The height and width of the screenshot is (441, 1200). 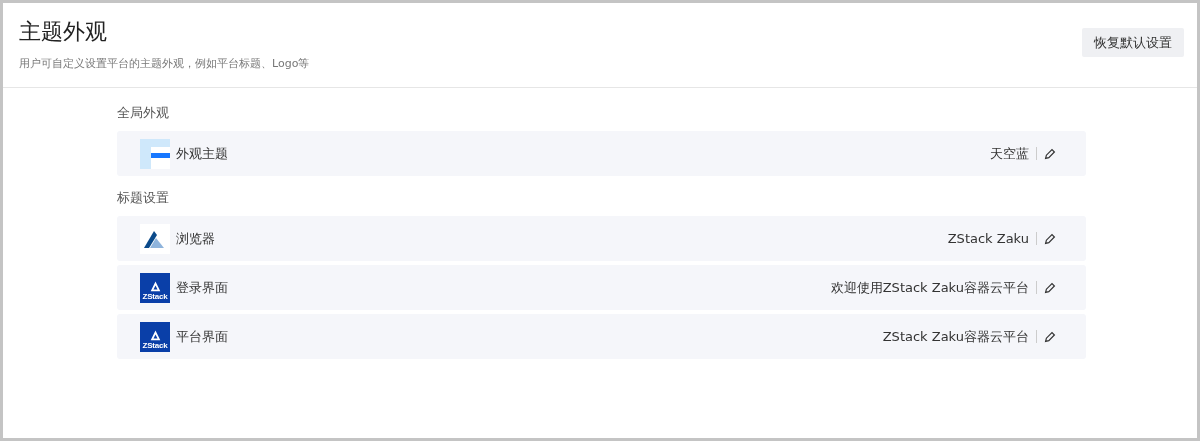 I want to click on section-title: 全局外观, so click(x=143, y=113).